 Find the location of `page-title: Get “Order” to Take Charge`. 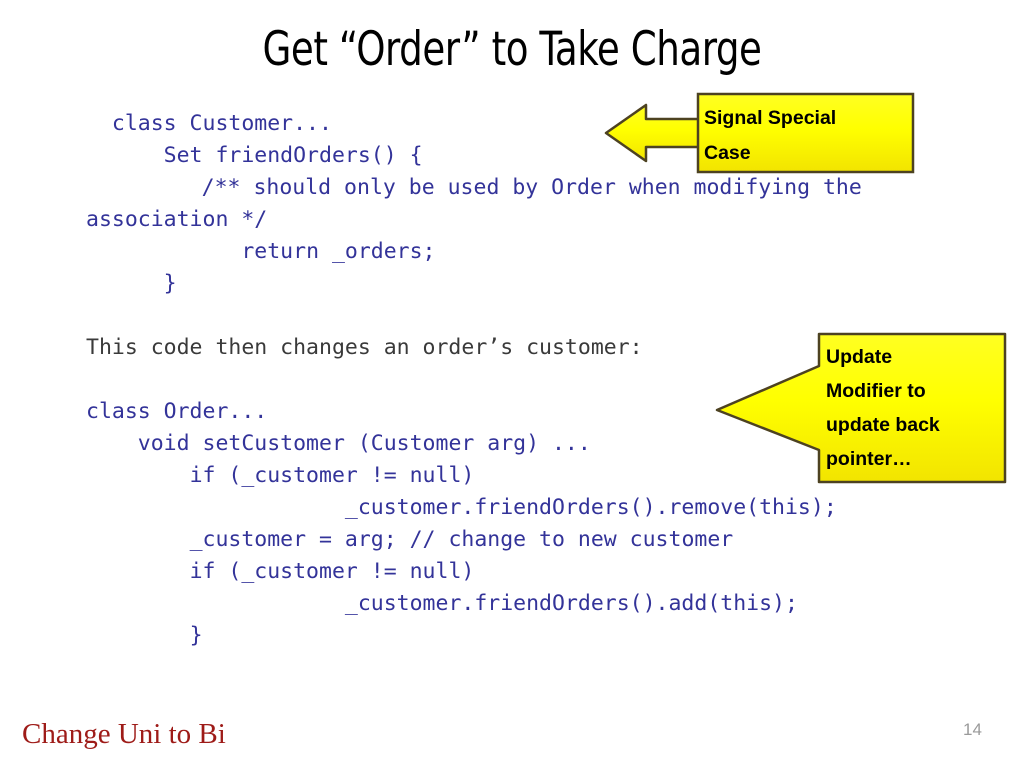

page-title: Get “Order” to Take Charge is located at coordinates (512, 49).